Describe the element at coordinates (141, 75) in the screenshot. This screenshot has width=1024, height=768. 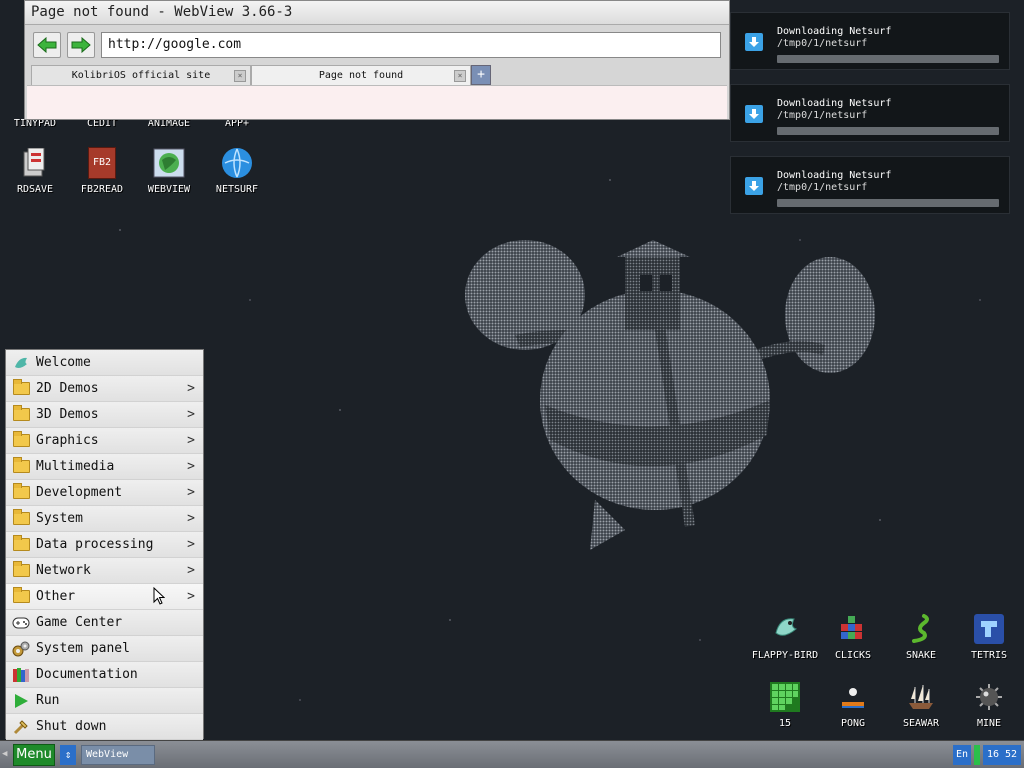
I see `tab-kolibrios-official-site: KolibriOS official site ×` at that location.